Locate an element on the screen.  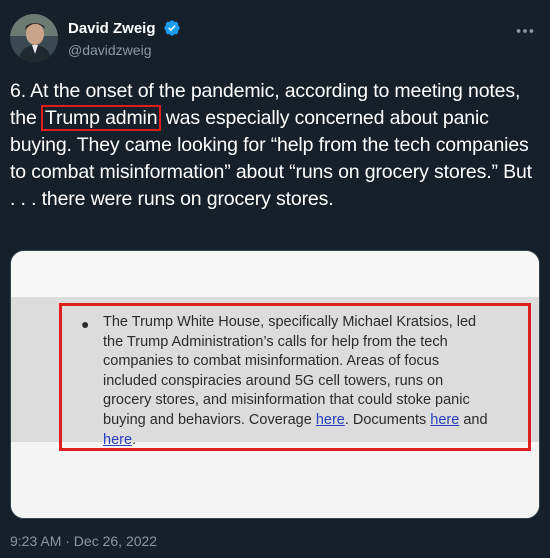
document-bottom-margin is located at coordinates (275, 480).